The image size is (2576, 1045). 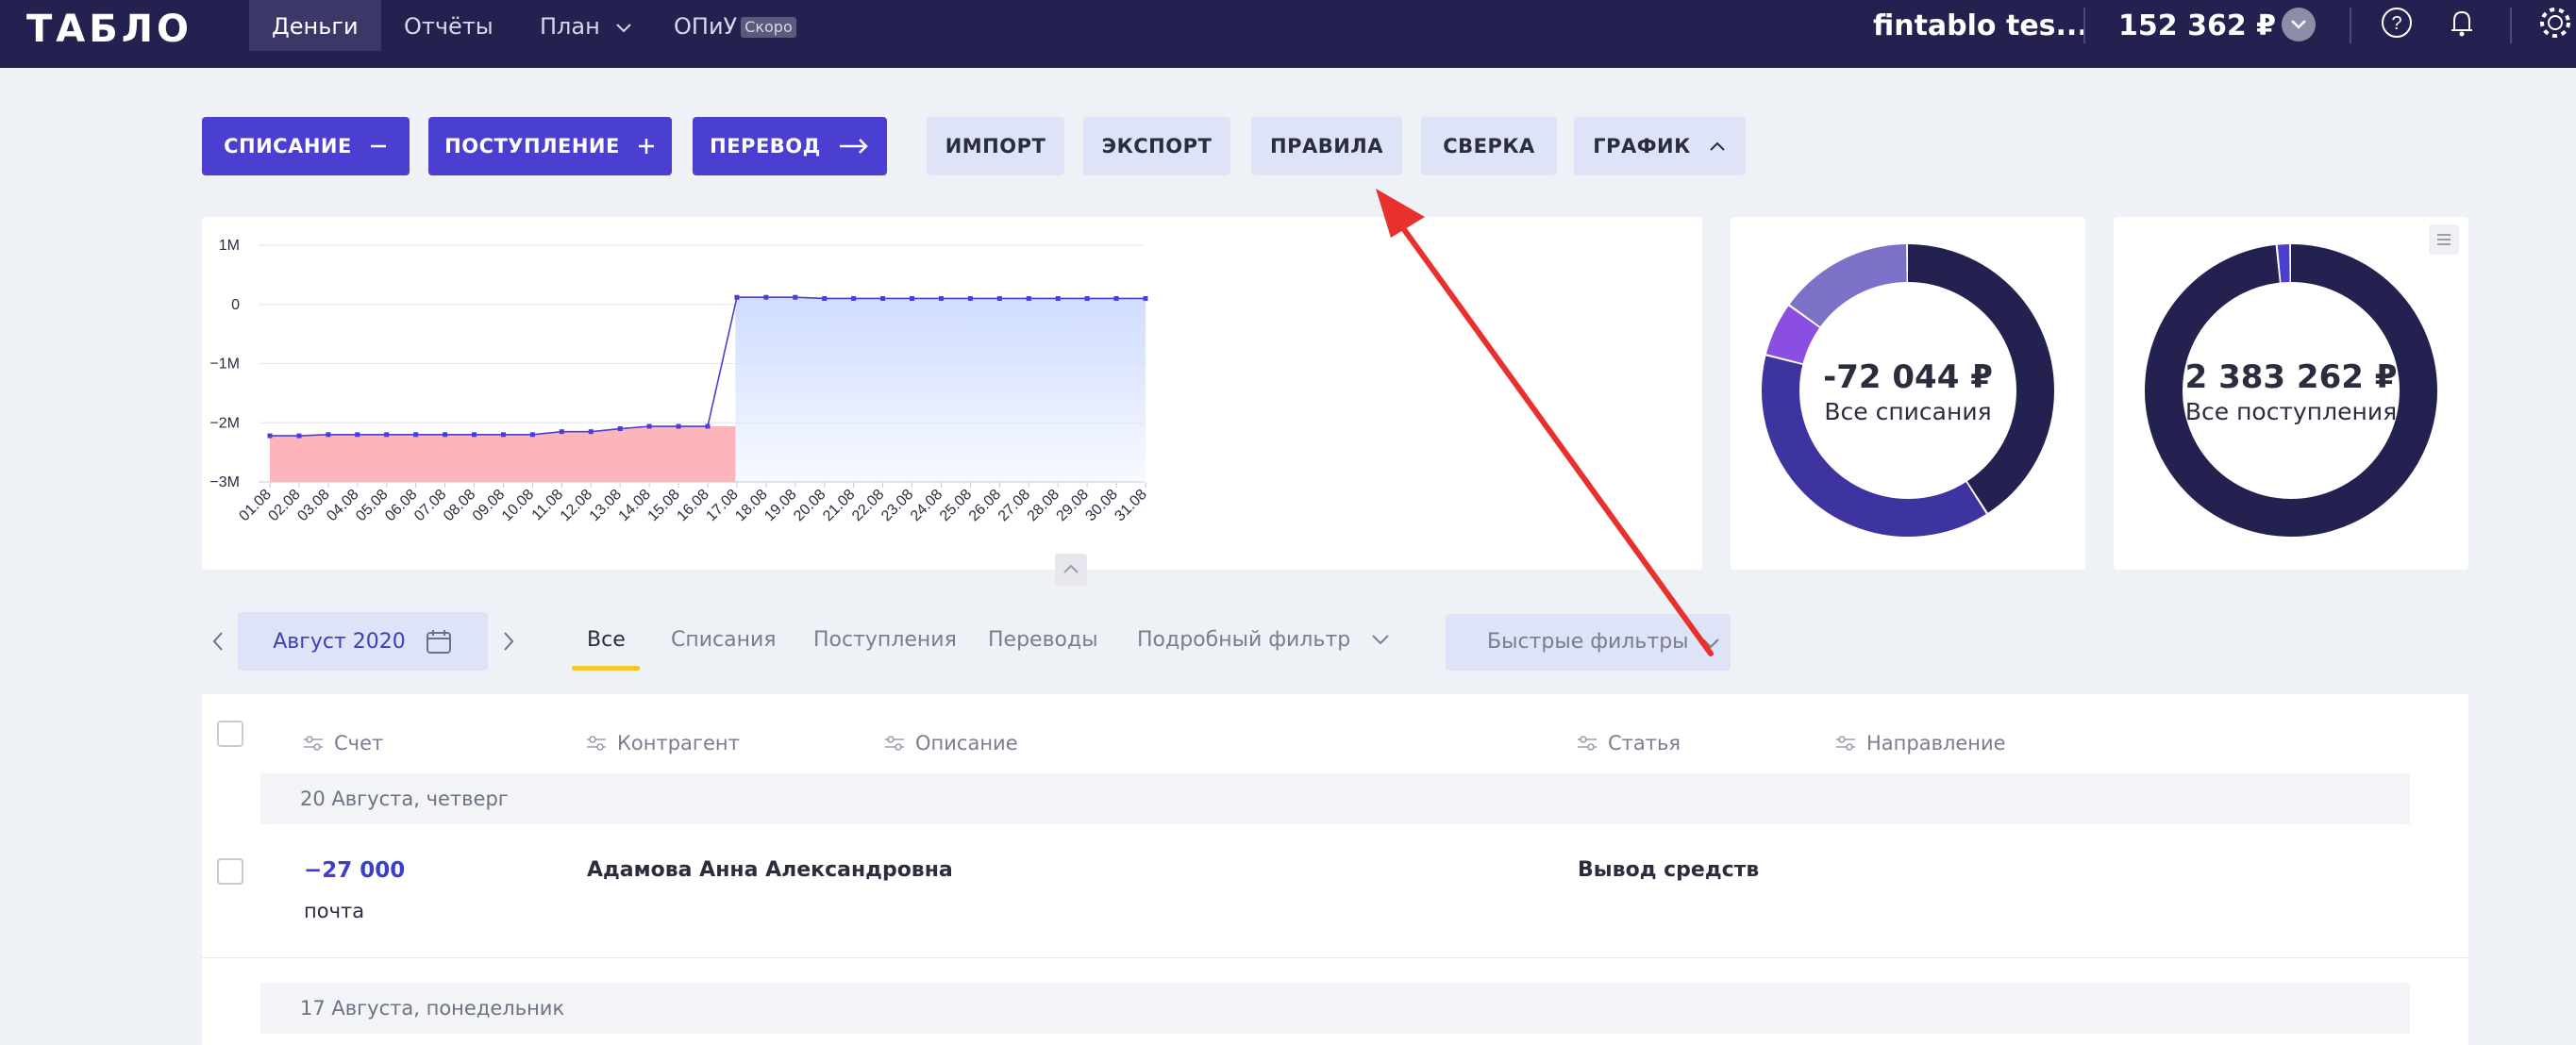 I want to click on x-tick-label: 29.08, so click(x=1073, y=505).